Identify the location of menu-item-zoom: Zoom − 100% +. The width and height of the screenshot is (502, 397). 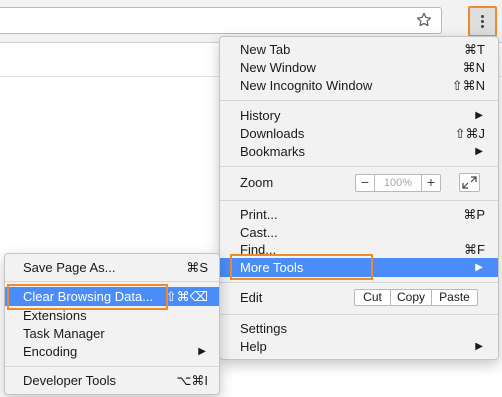
(359, 182).